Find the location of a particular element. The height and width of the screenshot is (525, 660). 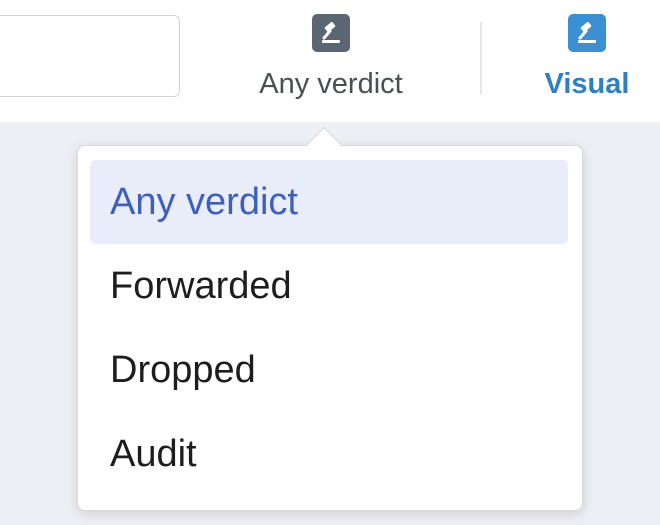

verdict-option-audit: Audit is located at coordinates (329, 454).